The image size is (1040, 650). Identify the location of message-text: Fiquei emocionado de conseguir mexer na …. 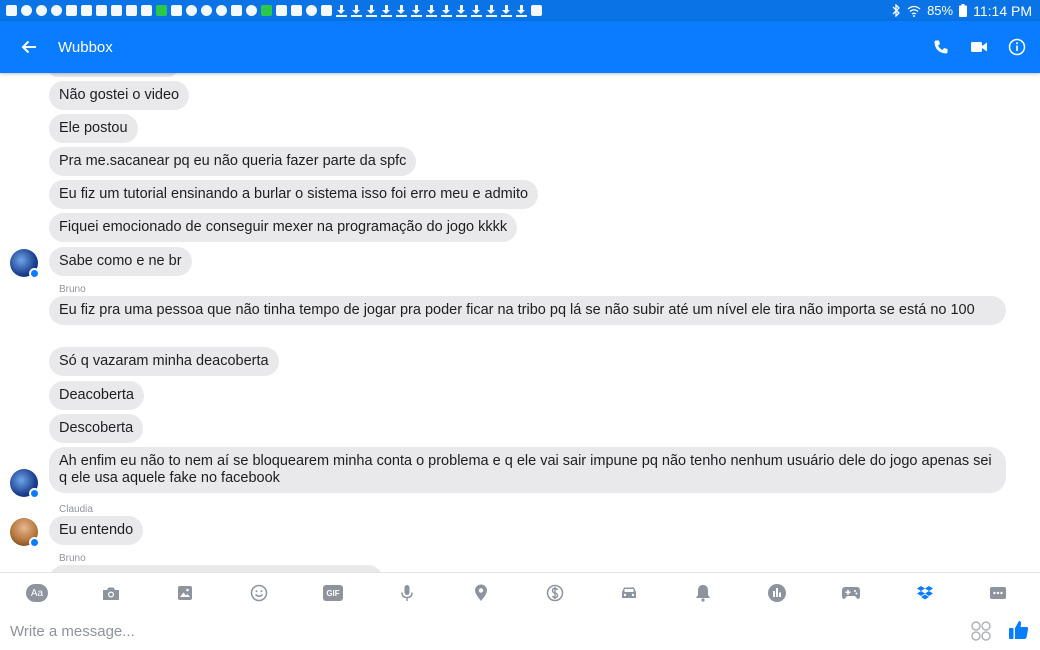
(283, 227).